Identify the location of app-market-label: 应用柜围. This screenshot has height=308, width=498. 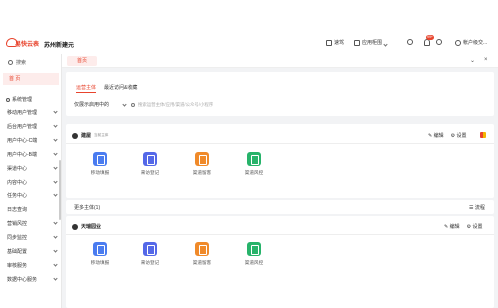
(372, 43).